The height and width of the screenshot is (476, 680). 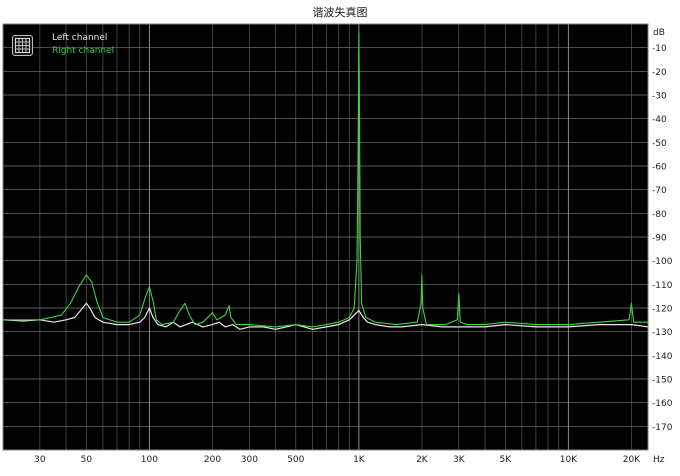 I want to click on y-tick-label: -140, so click(x=662, y=357).